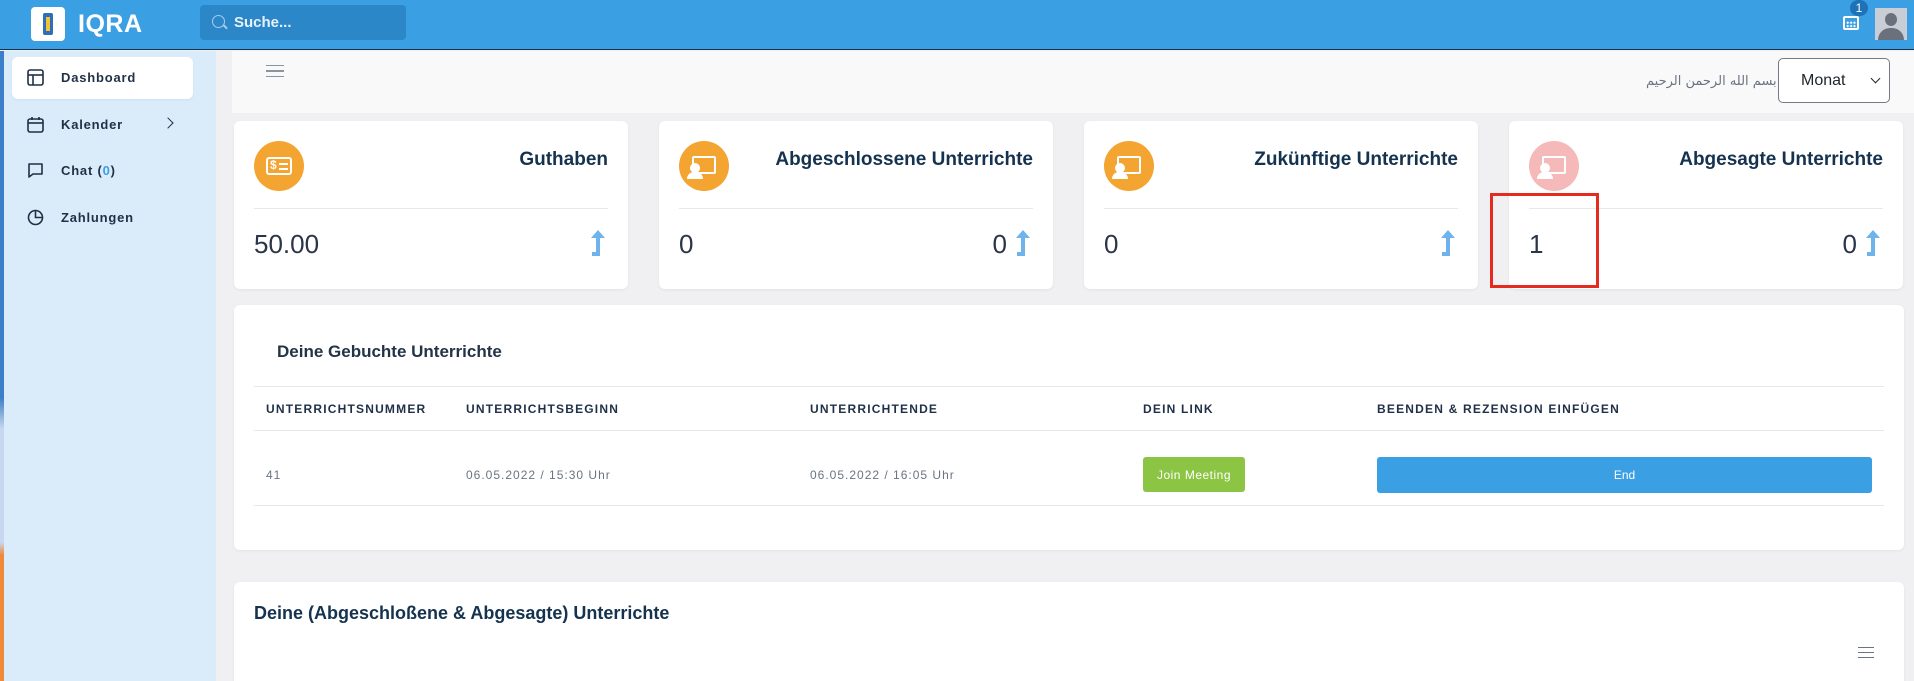  I want to click on bill-icon: $, so click(279, 166).